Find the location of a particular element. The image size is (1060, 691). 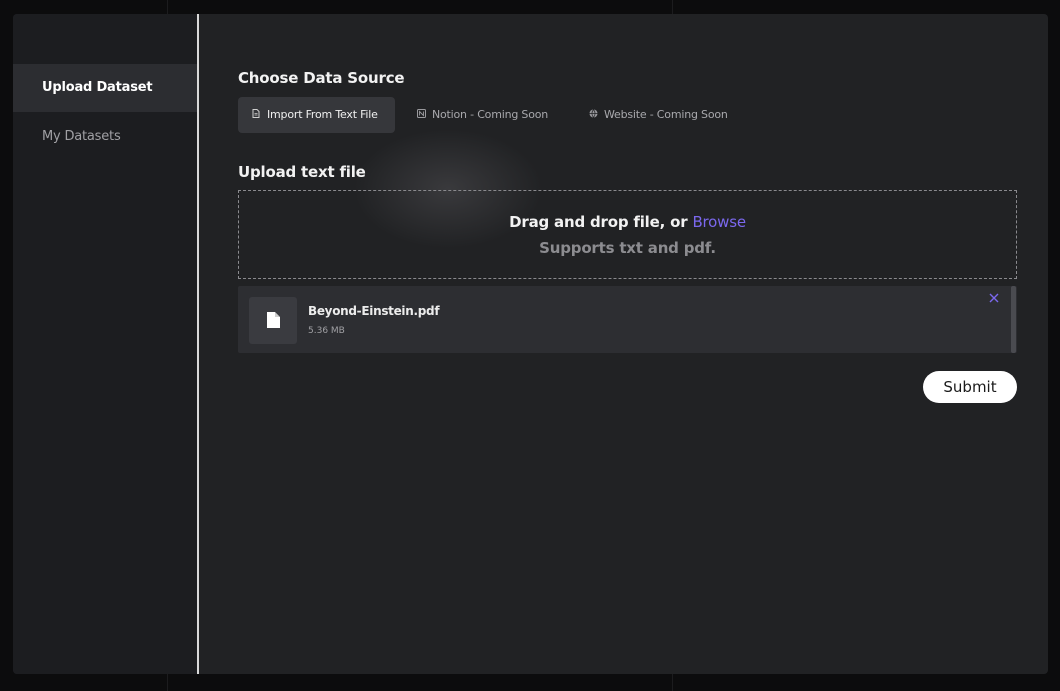

sidebar-item-upload-dataset: Upload Dataset is located at coordinates (105, 88).